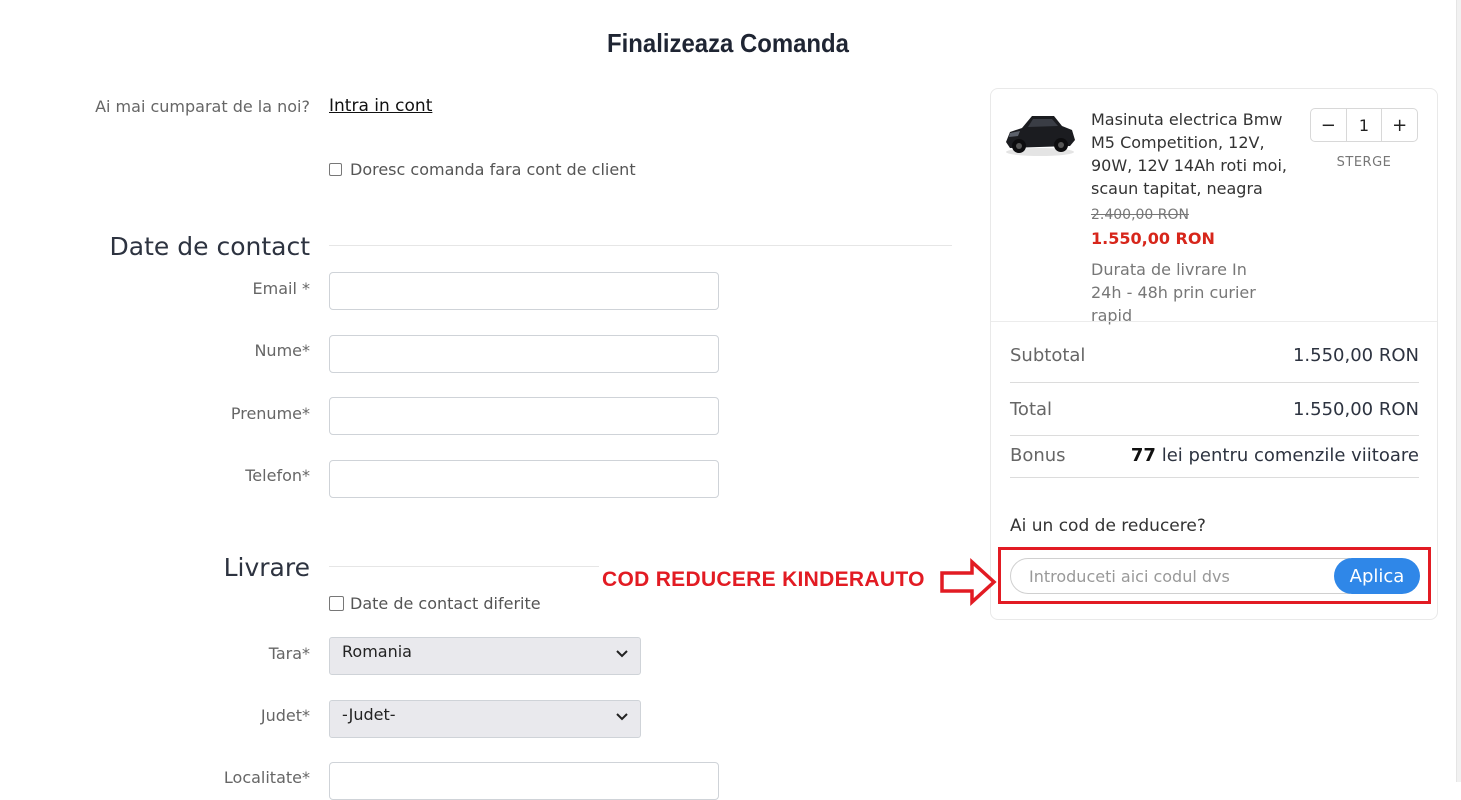 This screenshot has height=800, width=1461. What do you see at coordinates (270, 413) in the screenshot?
I see `first-name-label: Prenume*` at bounding box center [270, 413].